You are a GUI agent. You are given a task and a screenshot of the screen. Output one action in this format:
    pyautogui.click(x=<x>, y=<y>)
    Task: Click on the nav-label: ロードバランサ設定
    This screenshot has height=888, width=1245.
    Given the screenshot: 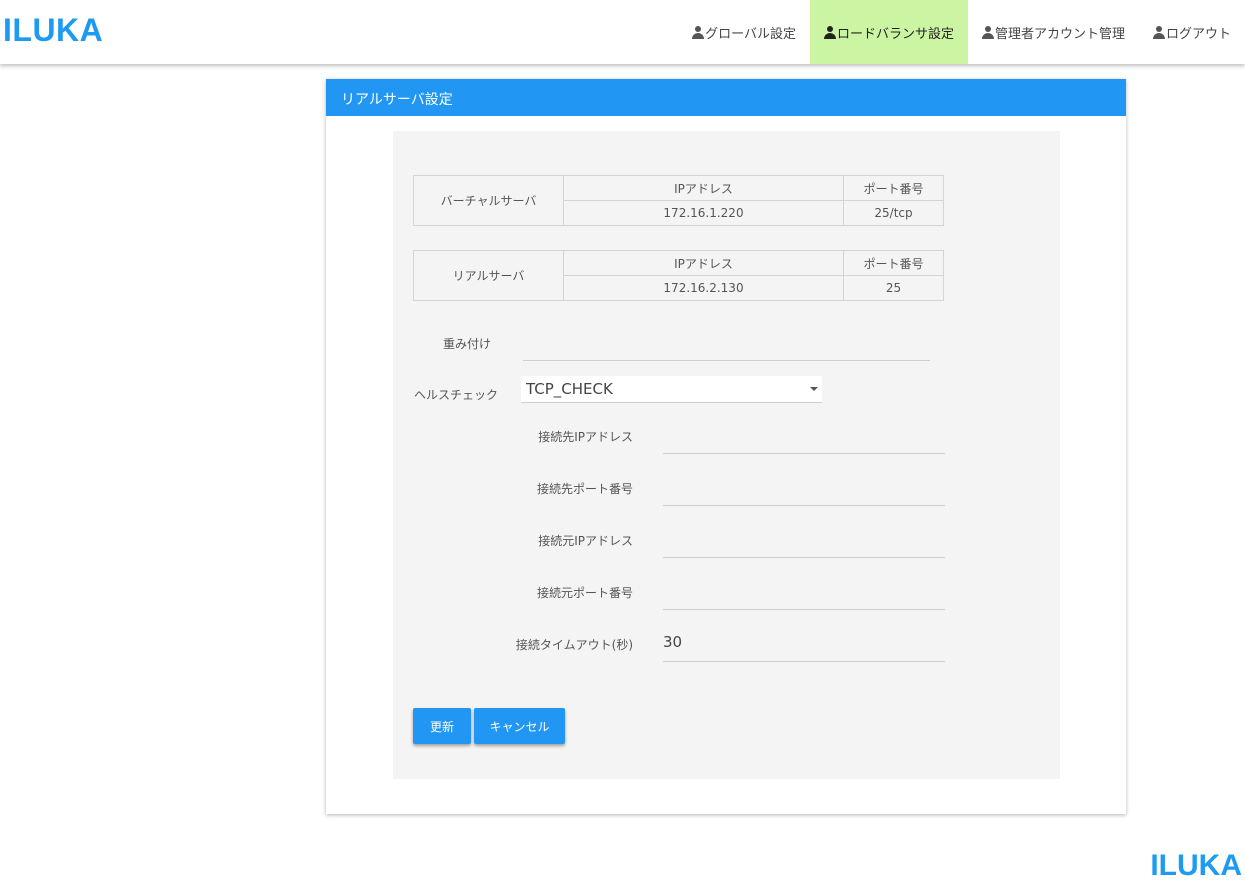 What is the action you would take?
    pyautogui.click(x=895, y=34)
    